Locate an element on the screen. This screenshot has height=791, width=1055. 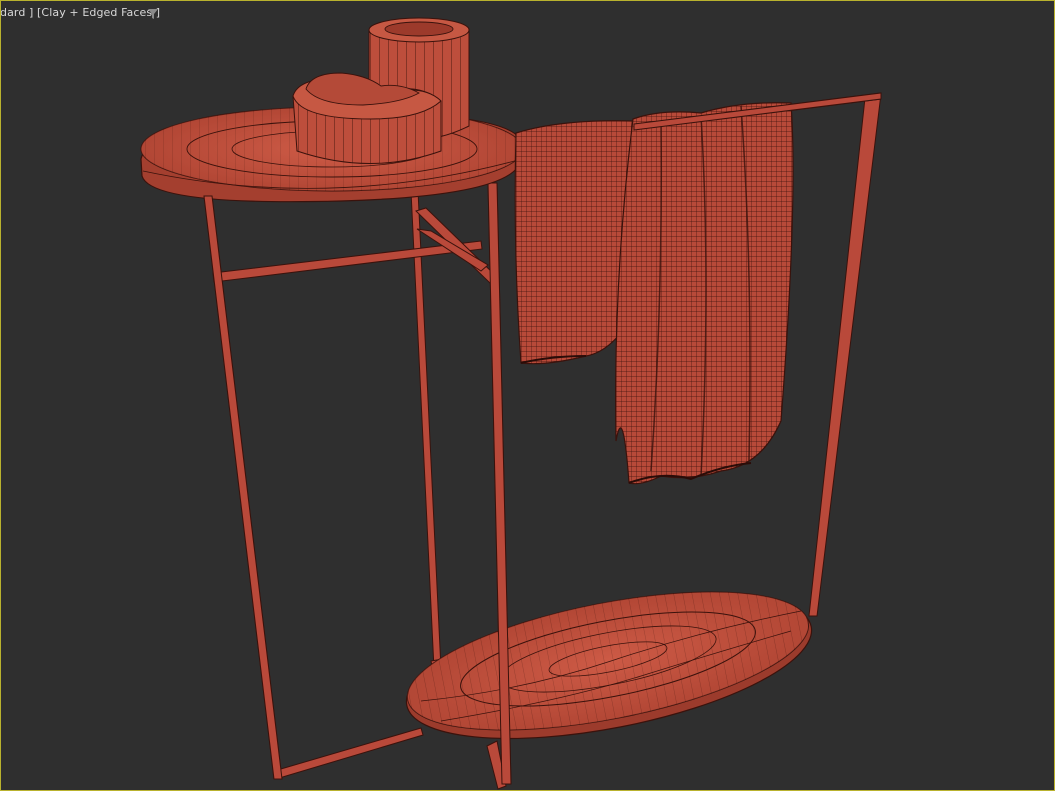
rear-leg is located at coordinates (243, 487).